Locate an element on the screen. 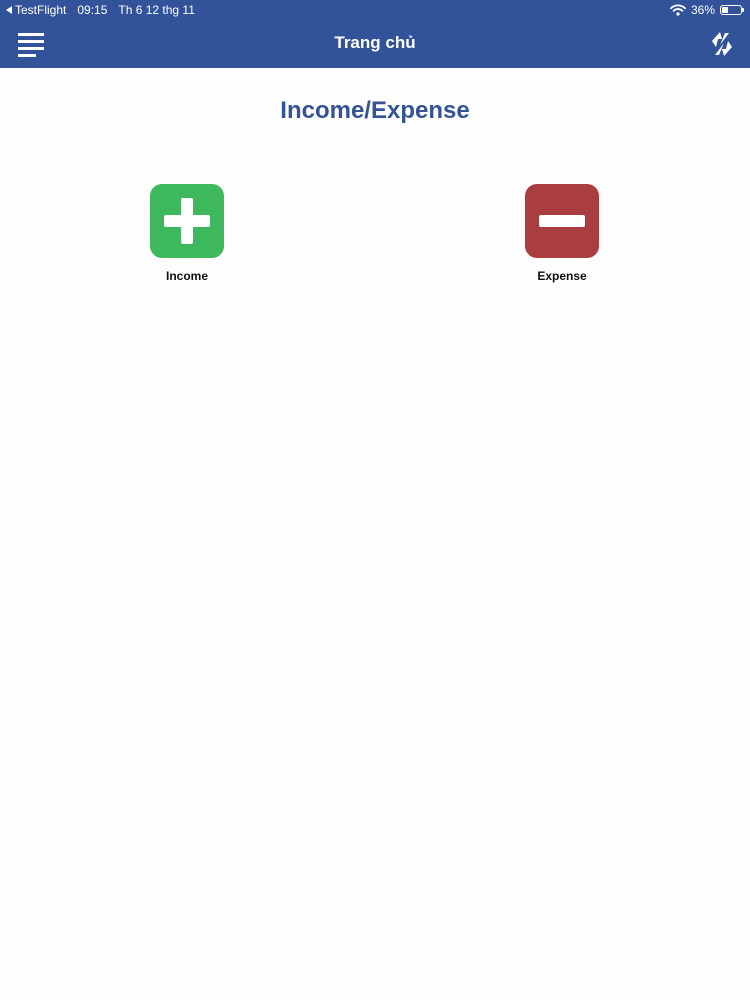 Image resolution: width=750 pixels, height=1000 pixels. status-bar: TestFlight 09:15 Th 6 12 thg 11 36% is located at coordinates (375, 10).